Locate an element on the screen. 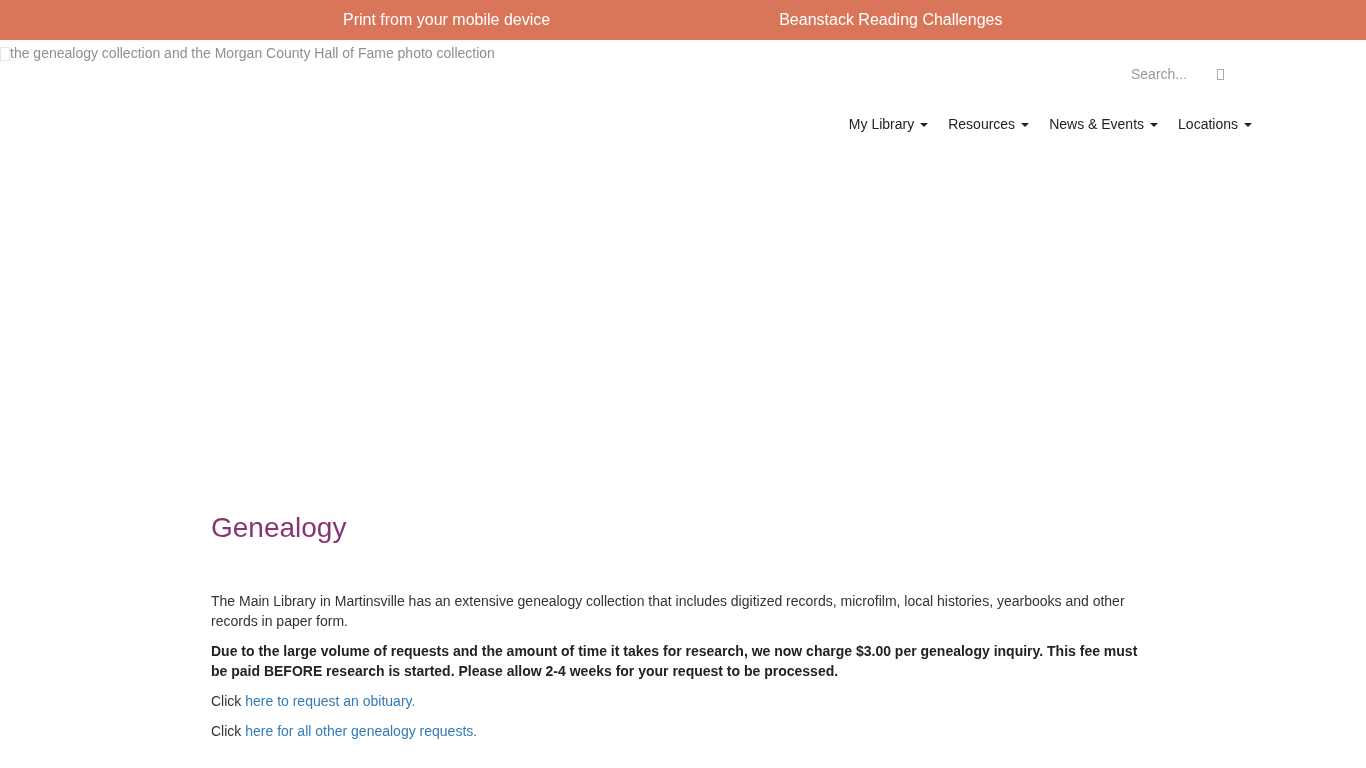 The height and width of the screenshot is (768, 1366). link: here to request an obituary. is located at coordinates (330, 701).